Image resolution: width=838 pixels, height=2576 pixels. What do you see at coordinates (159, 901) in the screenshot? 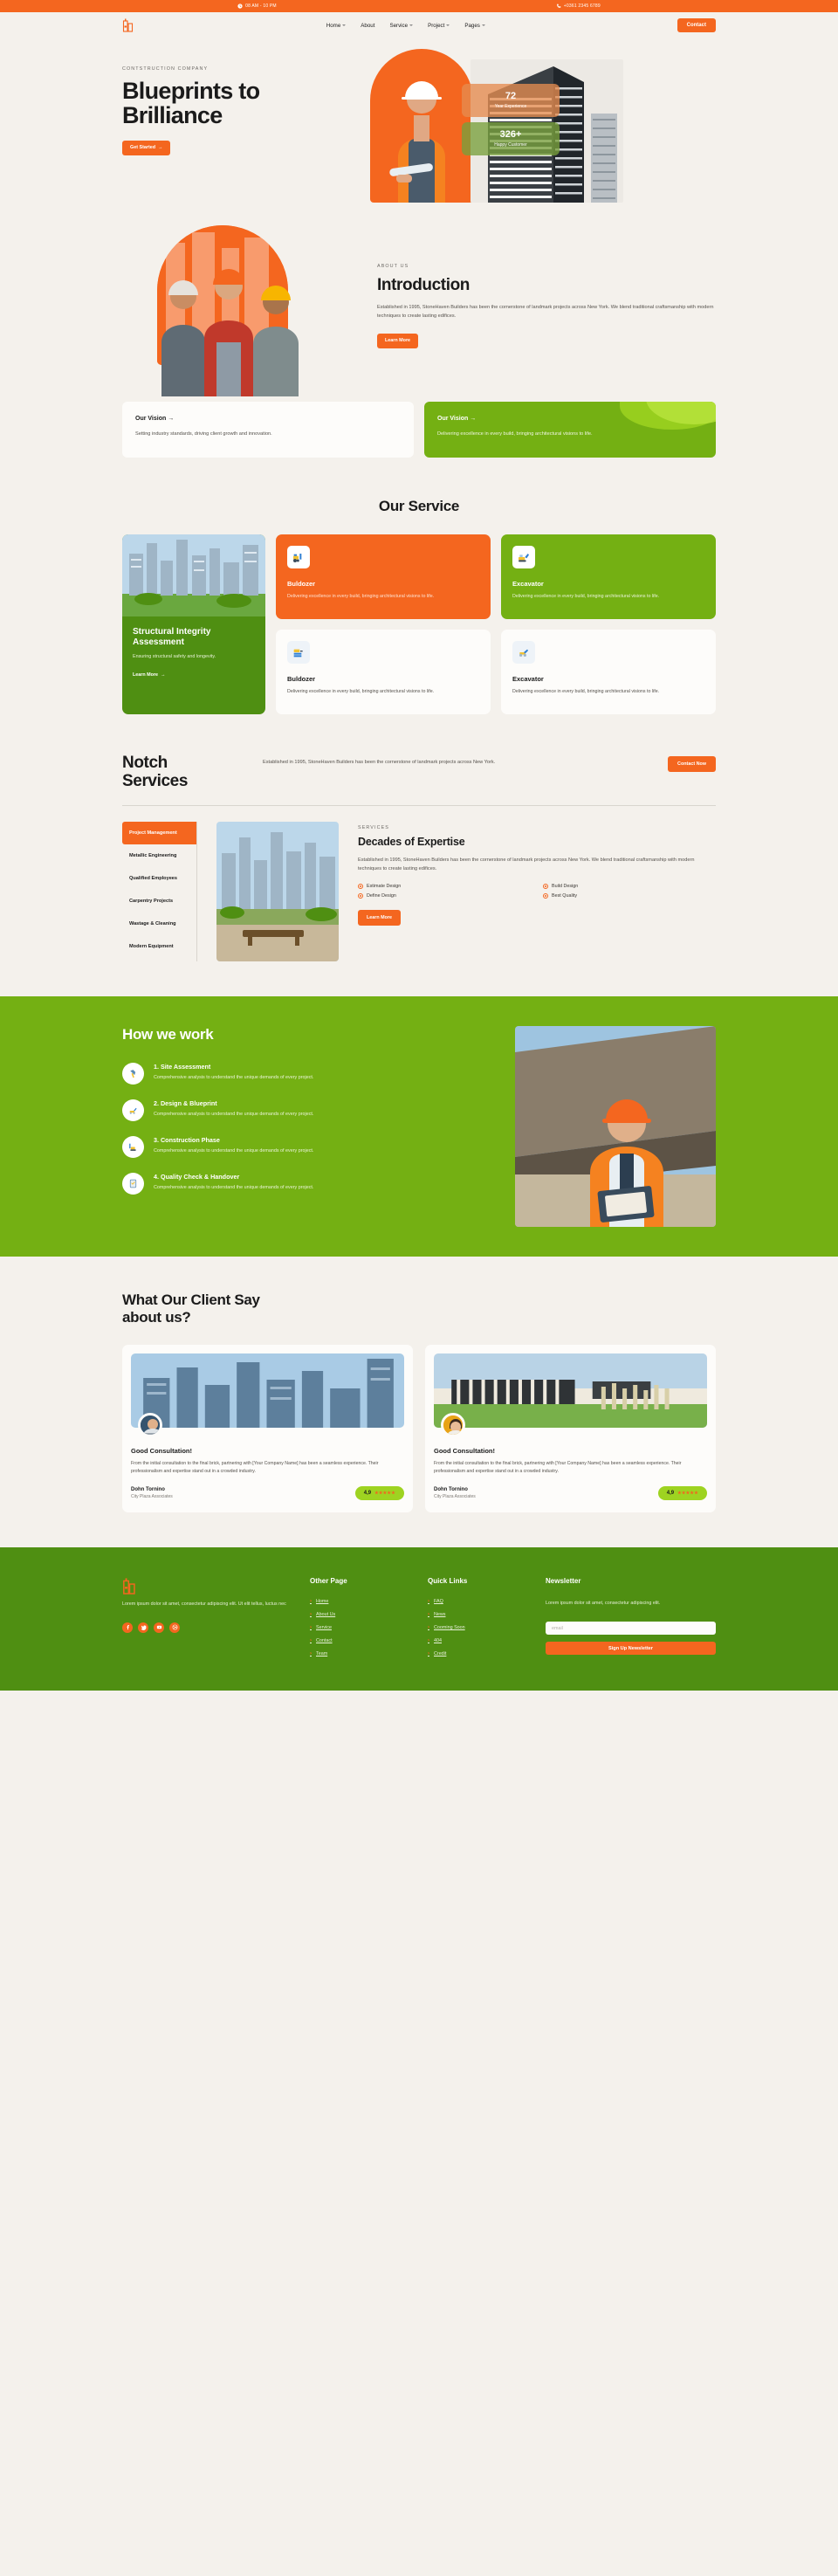
I see `tab-carpentry-projects: Carpentry Projects` at bounding box center [159, 901].